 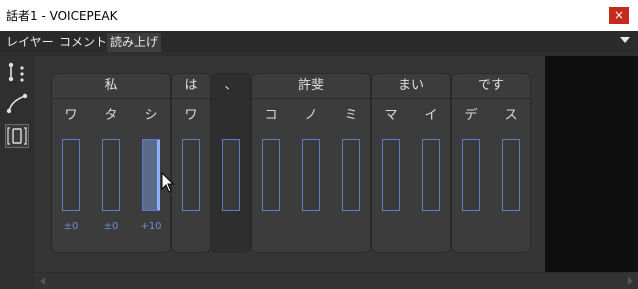 What do you see at coordinates (30, 42) in the screenshot?
I see `tab-layer: レイヤー` at bounding box center [30, 42].